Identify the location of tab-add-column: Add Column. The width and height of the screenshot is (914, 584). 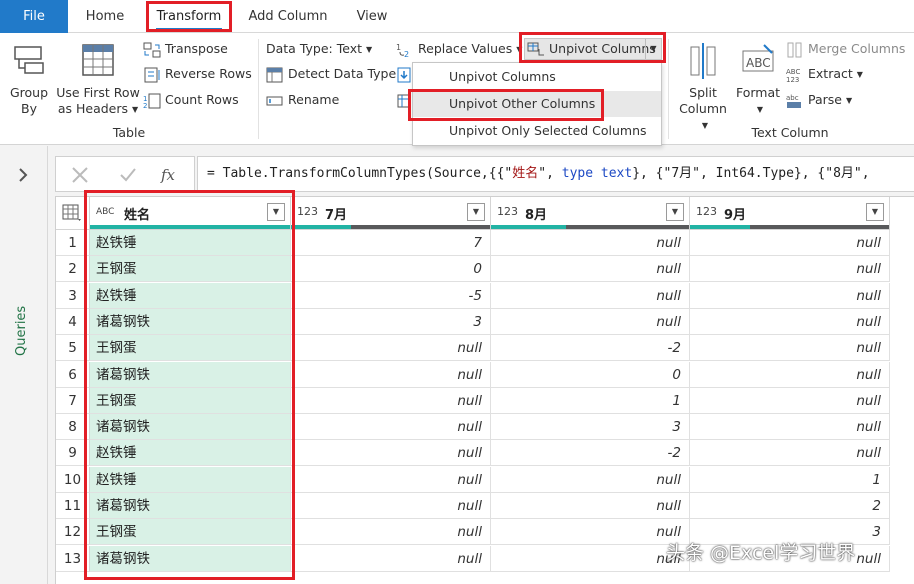
(288, 16).